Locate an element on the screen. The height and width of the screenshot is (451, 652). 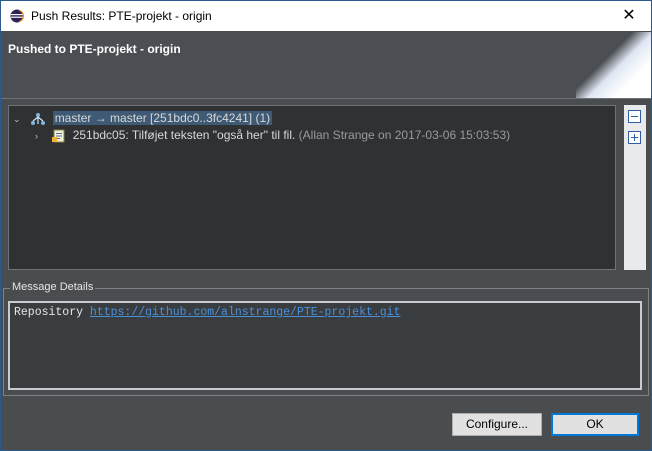
commit-icon is located at coordinates (58, 136).